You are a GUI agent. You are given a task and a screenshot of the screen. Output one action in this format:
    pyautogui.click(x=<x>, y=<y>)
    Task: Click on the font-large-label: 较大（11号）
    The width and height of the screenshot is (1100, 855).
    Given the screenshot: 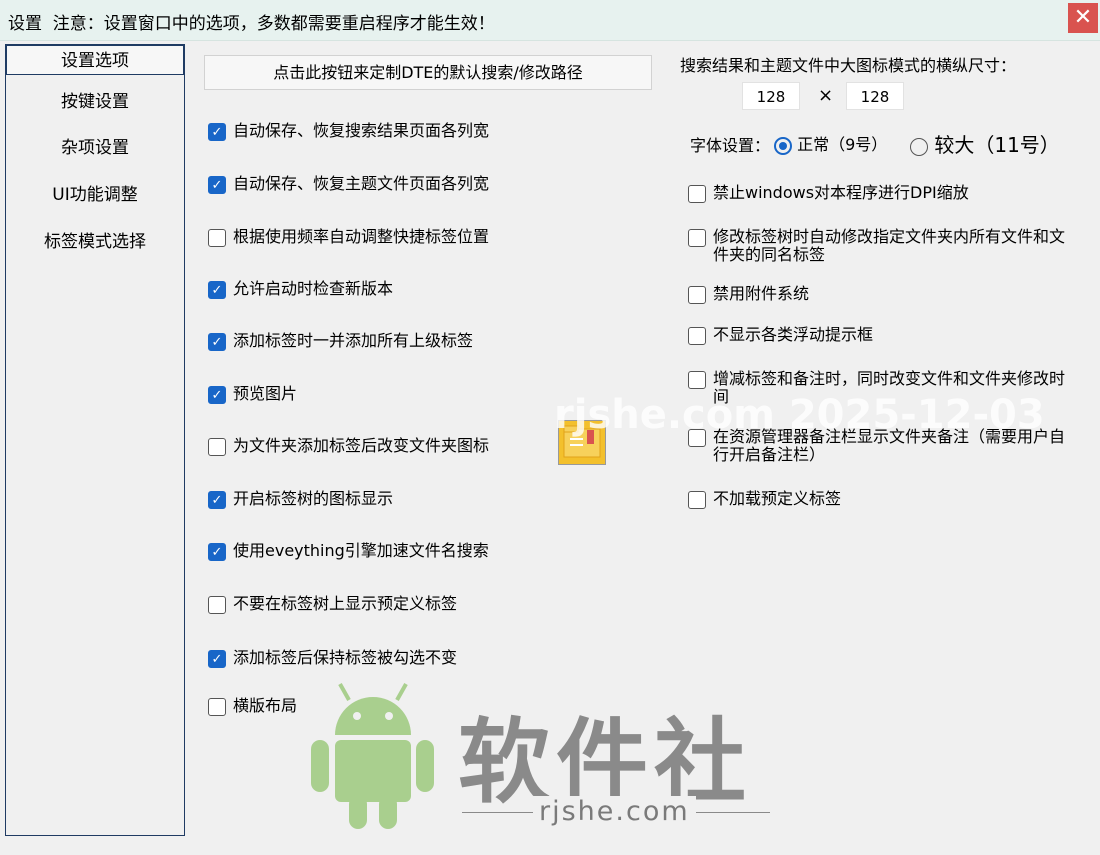 What is the action you would take?
    pyautogui.click(x=997, y=145)
    